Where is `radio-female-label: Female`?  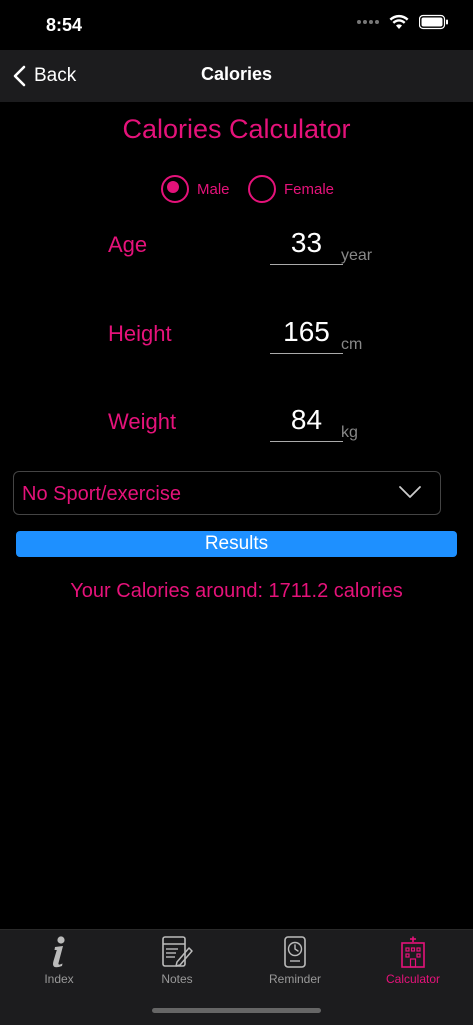
radio-female-label: Female is located at coordinates (309, 189).